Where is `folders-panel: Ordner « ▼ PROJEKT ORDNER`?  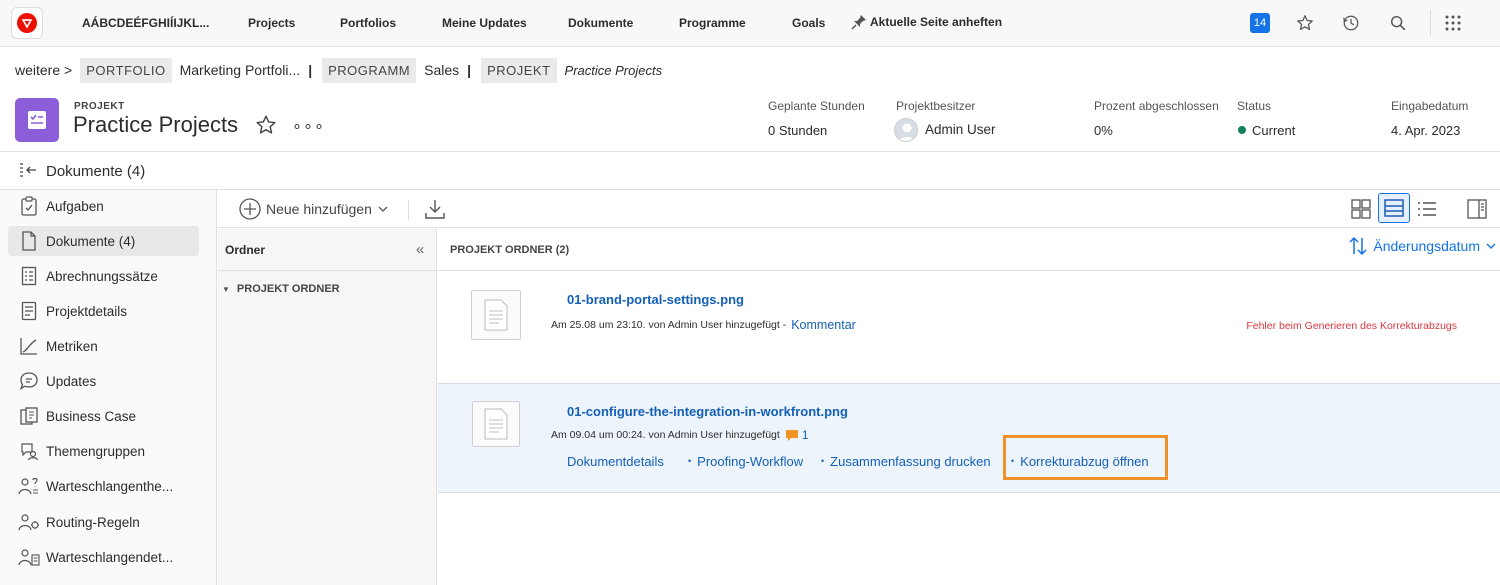 folders-panel: Ordner « ▼ PROJEKT ORDNER is located at coordinates (327, 407).